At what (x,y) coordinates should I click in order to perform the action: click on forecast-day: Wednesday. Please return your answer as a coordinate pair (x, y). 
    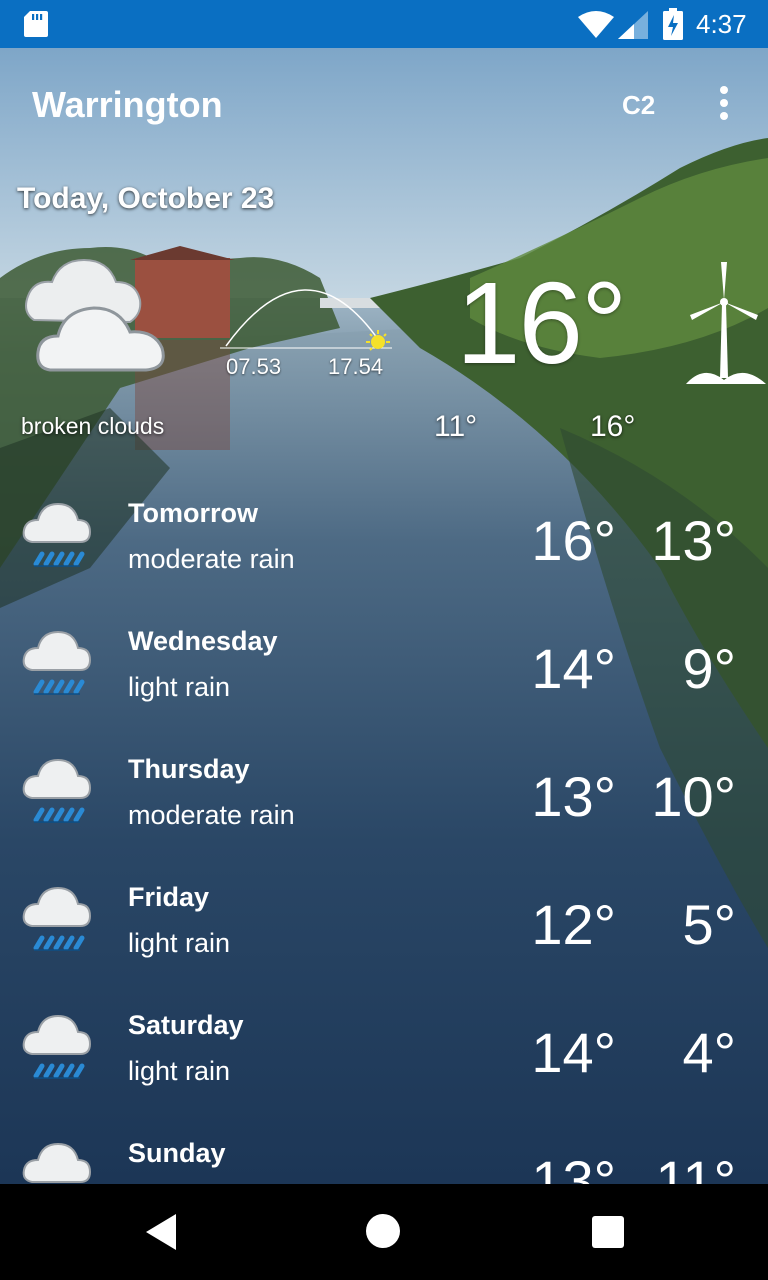
    Looking at the image, I should click on (203, 641).